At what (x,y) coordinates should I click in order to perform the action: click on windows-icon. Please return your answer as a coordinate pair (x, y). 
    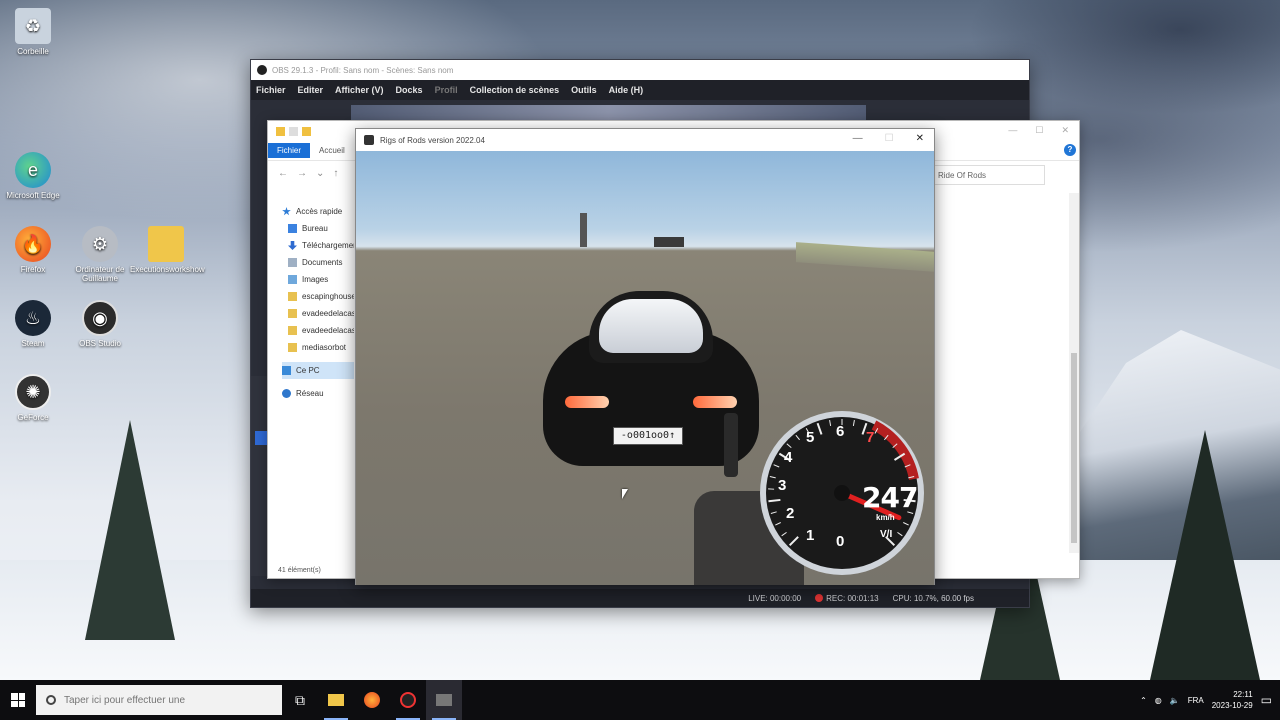
    Looking at the image, I should click on (18, 700).